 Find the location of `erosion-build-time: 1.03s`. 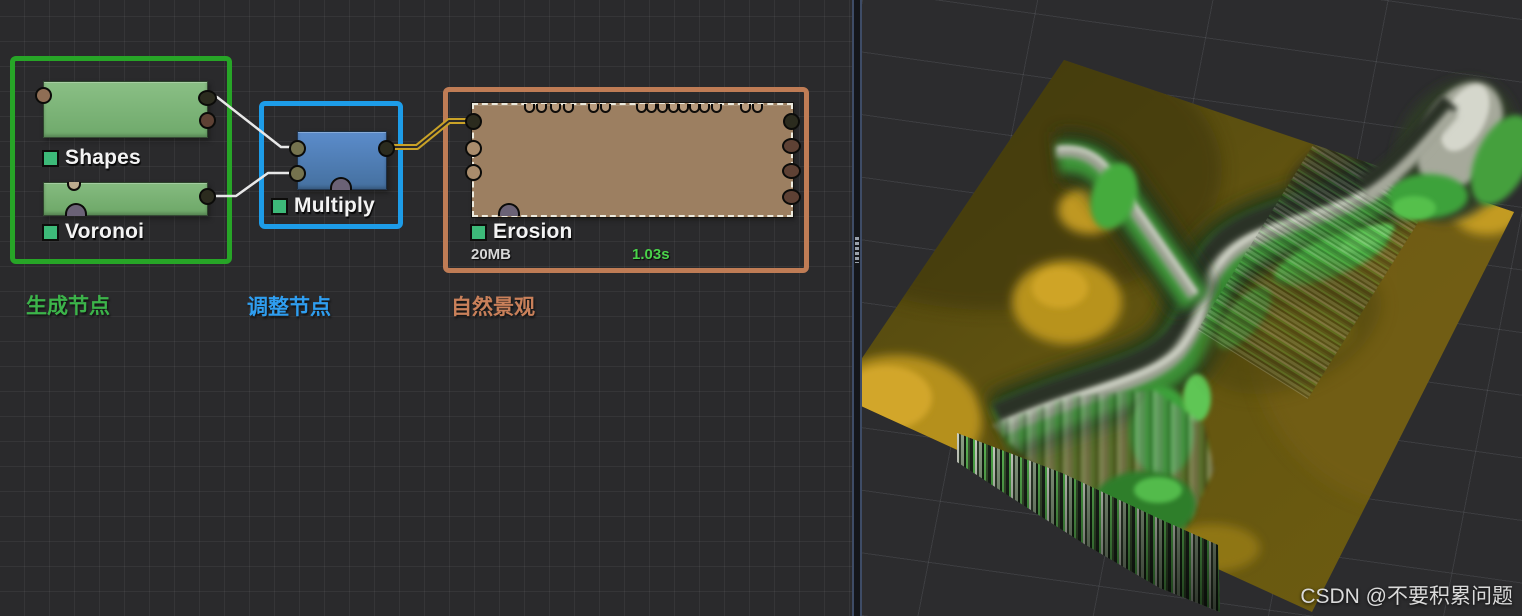

erosion-build-time: 1.03s is located at coordinates (651, 254).